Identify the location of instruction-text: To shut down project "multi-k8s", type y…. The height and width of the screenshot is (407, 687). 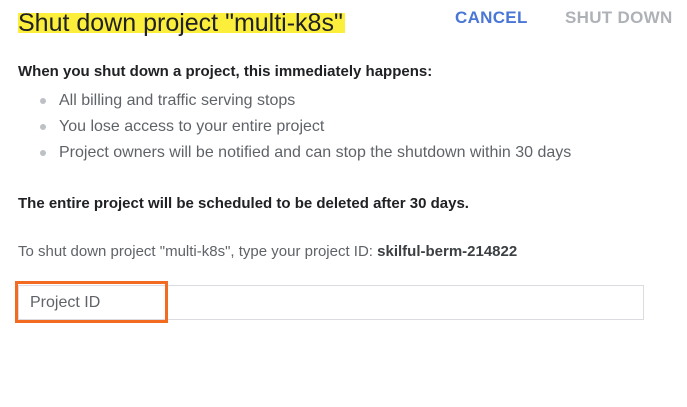
(198, 251).